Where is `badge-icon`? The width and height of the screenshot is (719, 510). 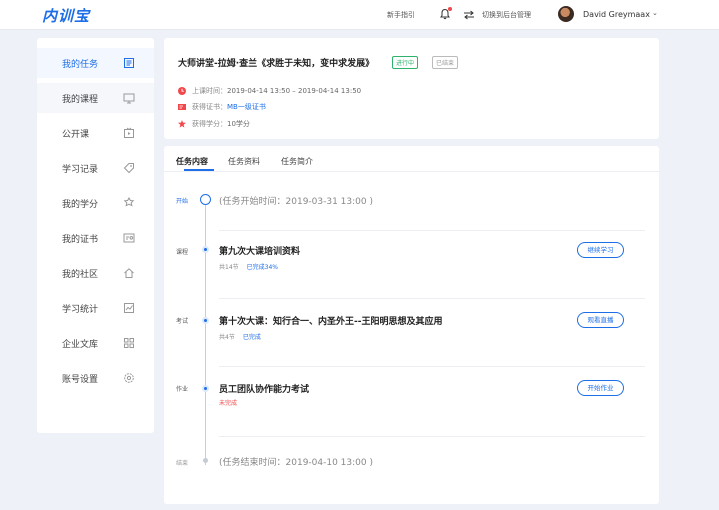 badge-icon is located at coordinates (129, 202).